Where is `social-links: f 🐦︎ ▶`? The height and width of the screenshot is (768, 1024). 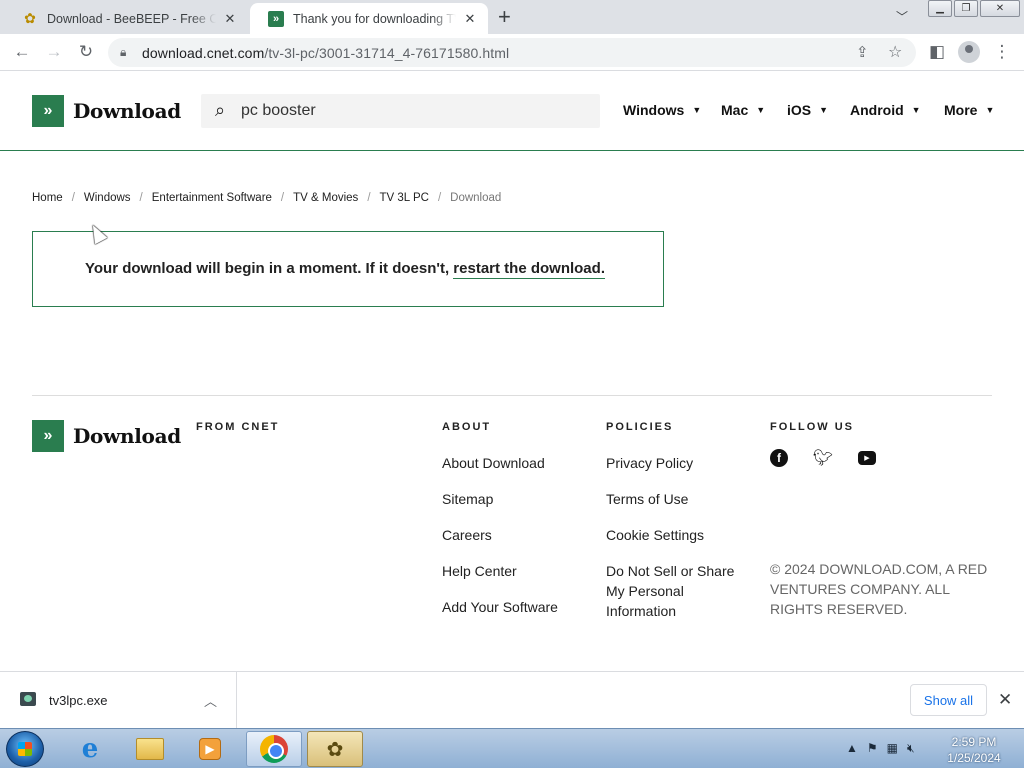 social-links: f 🐦︎ ▶ is located at coordinates (823, 458).